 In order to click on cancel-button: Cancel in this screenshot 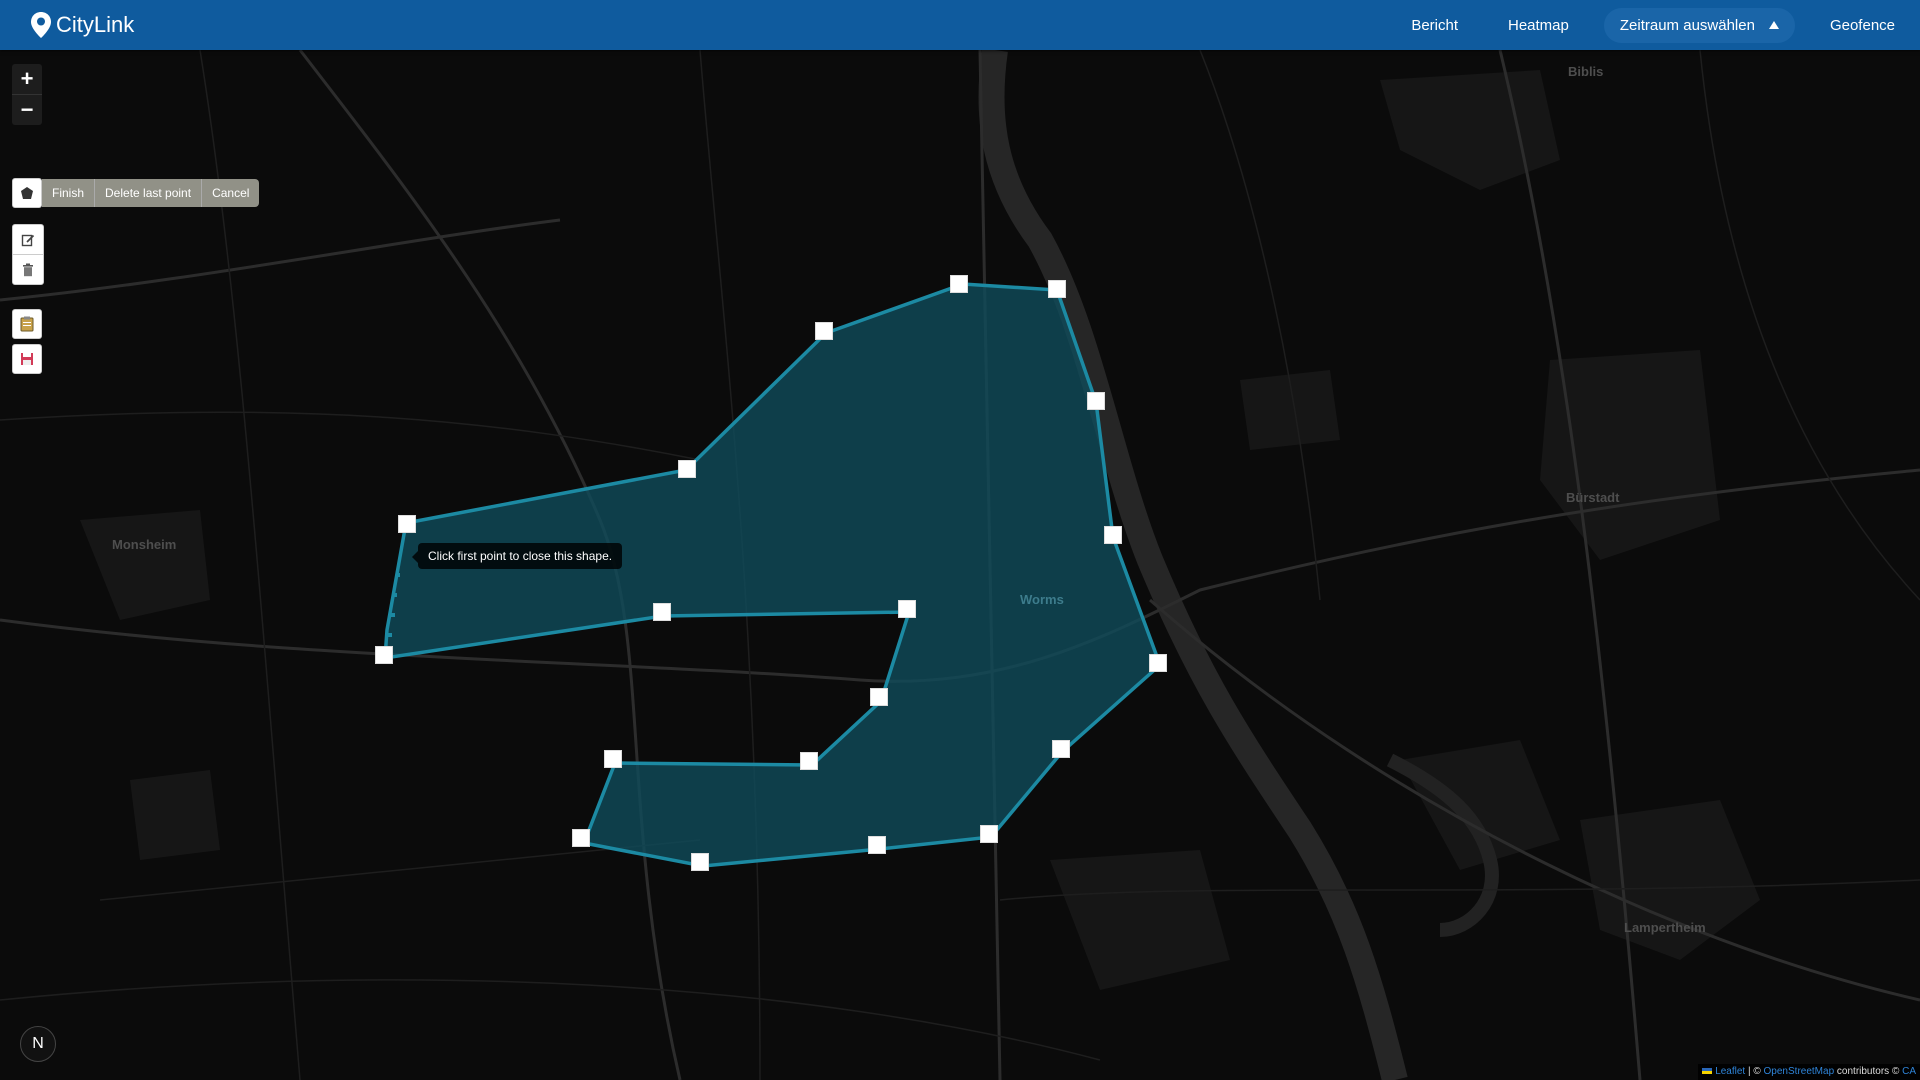, I will do `click(230, 193)`.